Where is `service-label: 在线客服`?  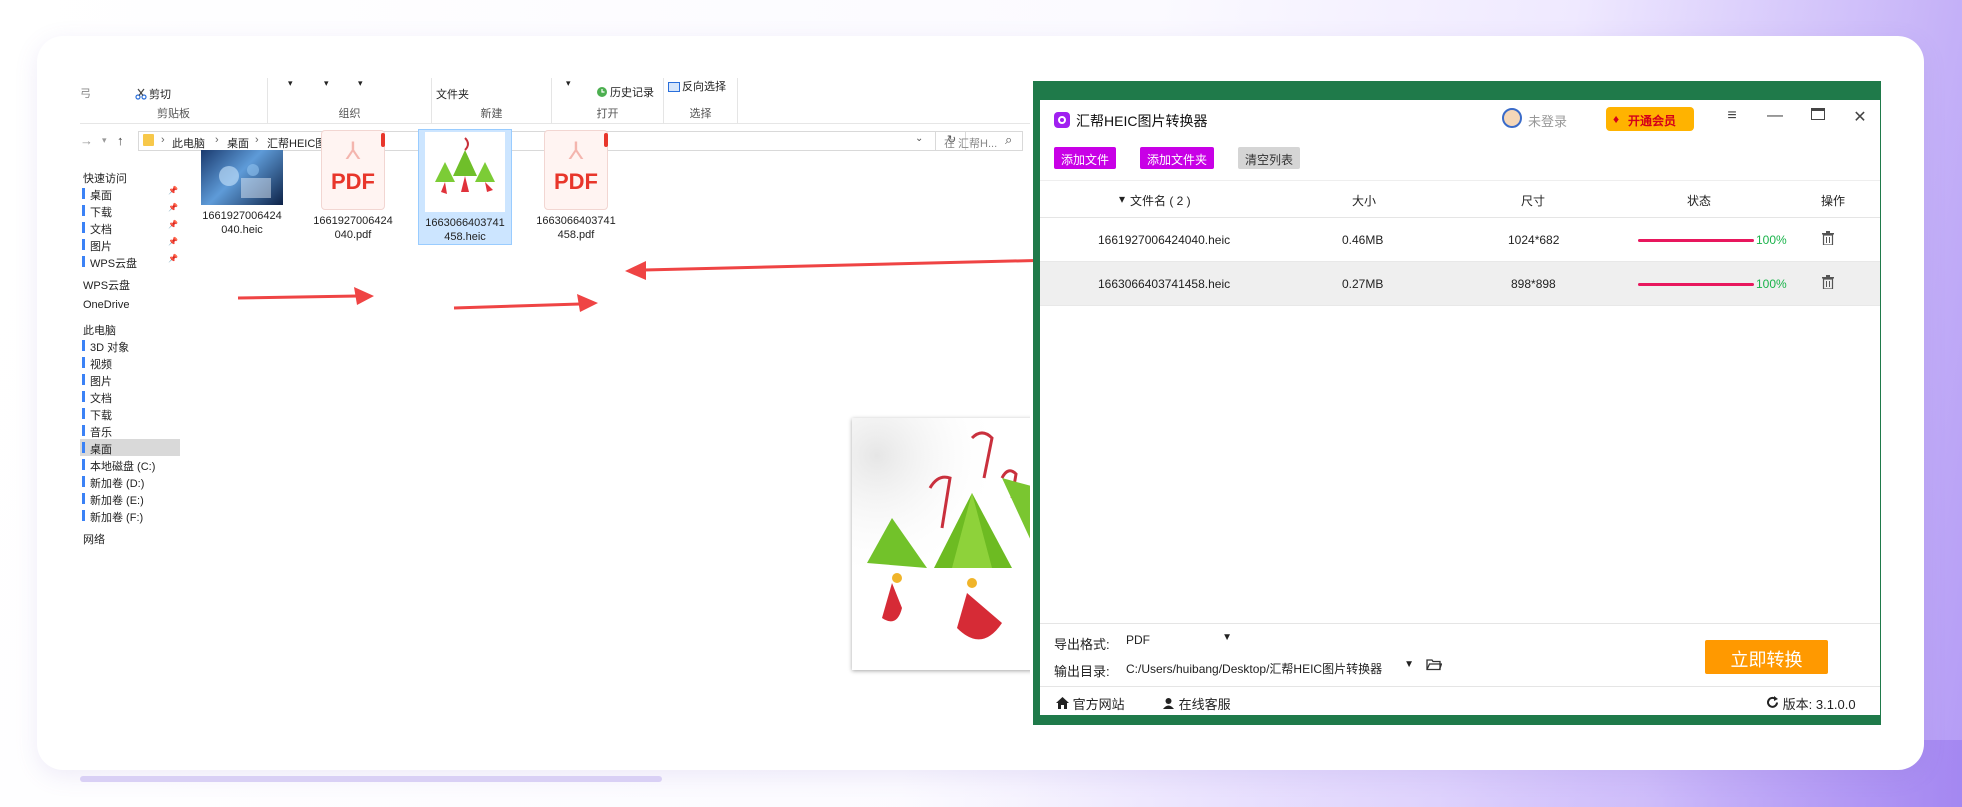 service-label: 在线客服 is located at coordinates (1204, 704).